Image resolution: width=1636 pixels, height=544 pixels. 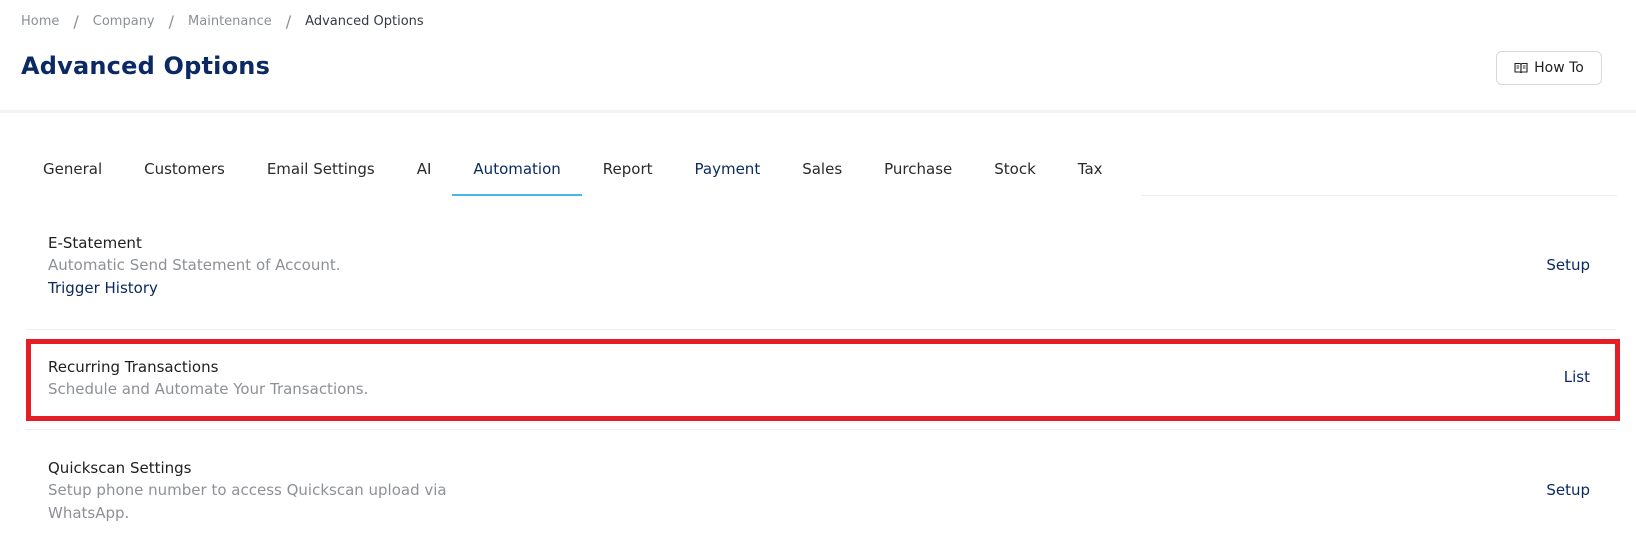 What do you see at coordinates (194, 265) in the screenshot?
I see `estatement-description: Automatic Send Statement of Account.` at bounding box center [194, 265].